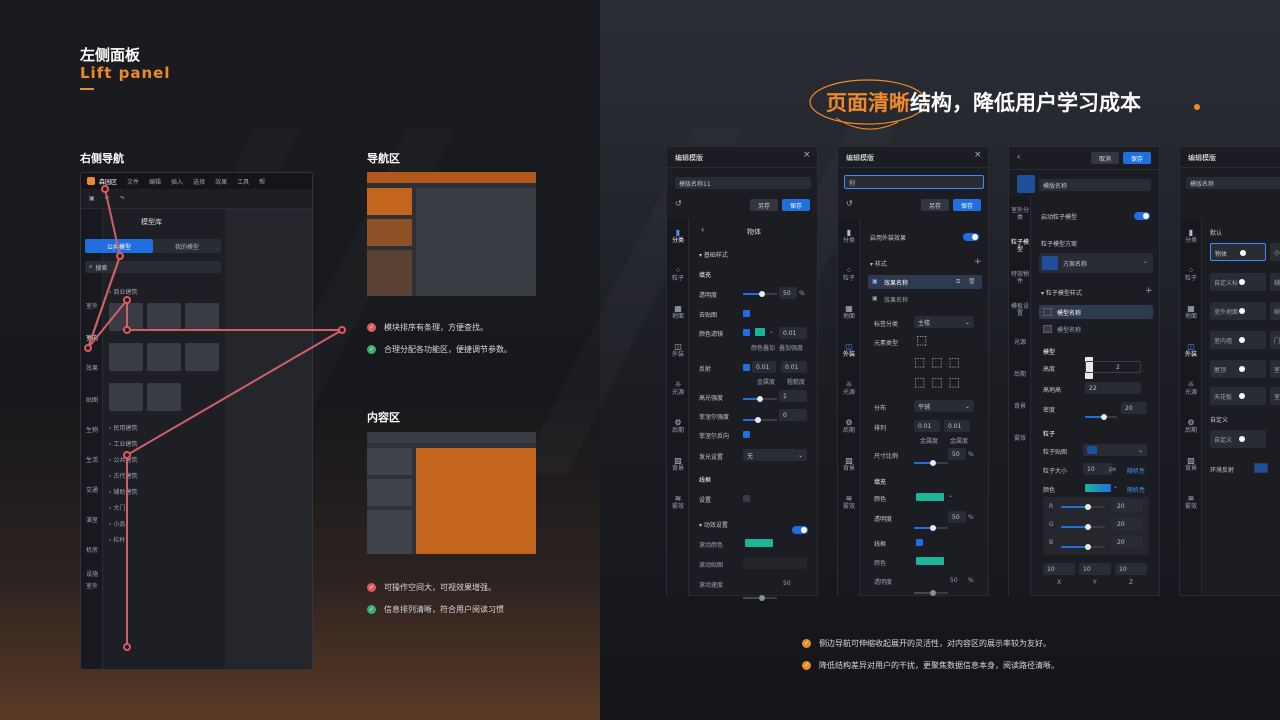 This screenshot has height=720, width=1280. What do you see at coordinates (914, 182) in the screenshot?
I see `template-name-input: 创` at bounding box center [914, 182].